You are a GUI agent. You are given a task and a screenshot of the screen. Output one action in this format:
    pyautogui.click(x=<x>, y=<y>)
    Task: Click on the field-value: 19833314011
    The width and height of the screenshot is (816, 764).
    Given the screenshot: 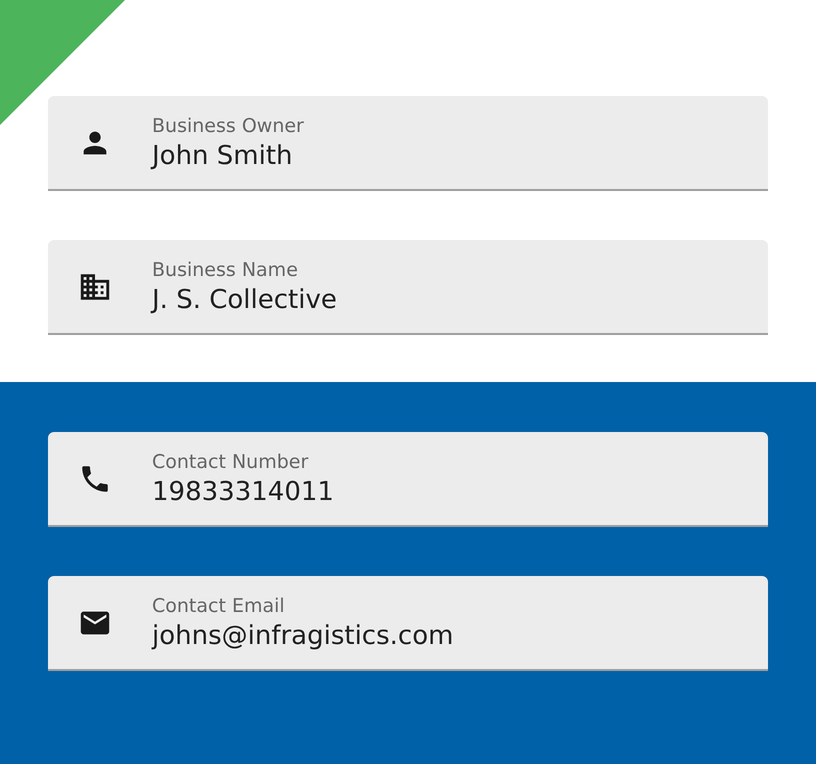 What is the action you would take?
    pyautogui.click(x=243, y=491)
    